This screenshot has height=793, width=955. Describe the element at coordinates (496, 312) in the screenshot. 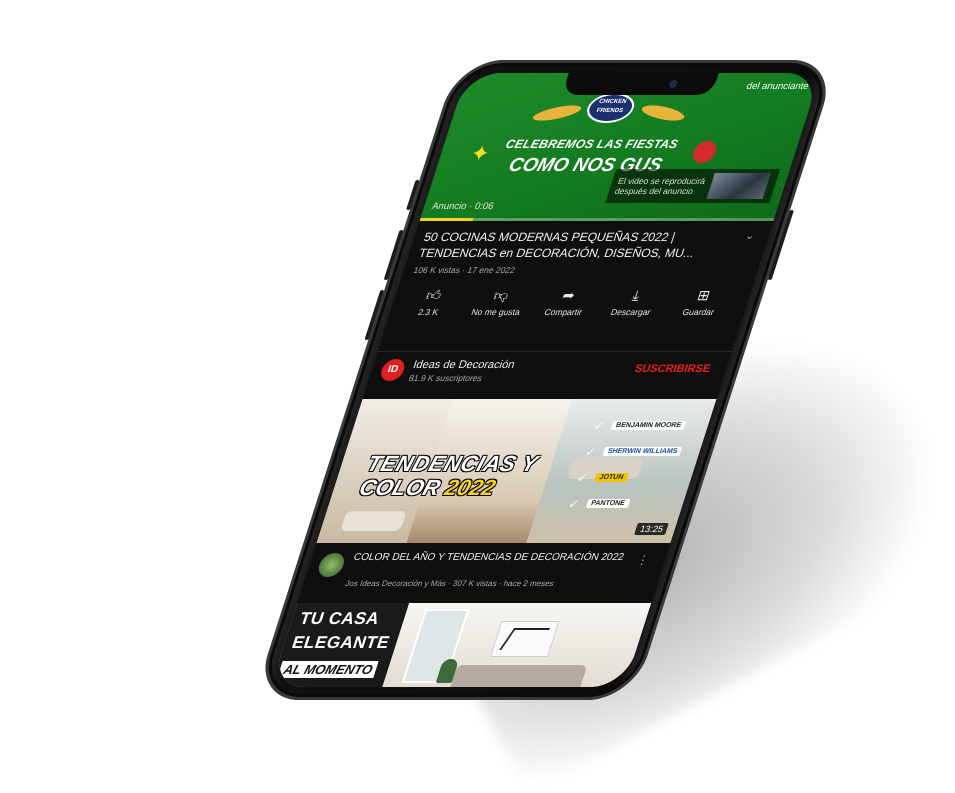

I see `dislike-label: No me gusta` at that location.